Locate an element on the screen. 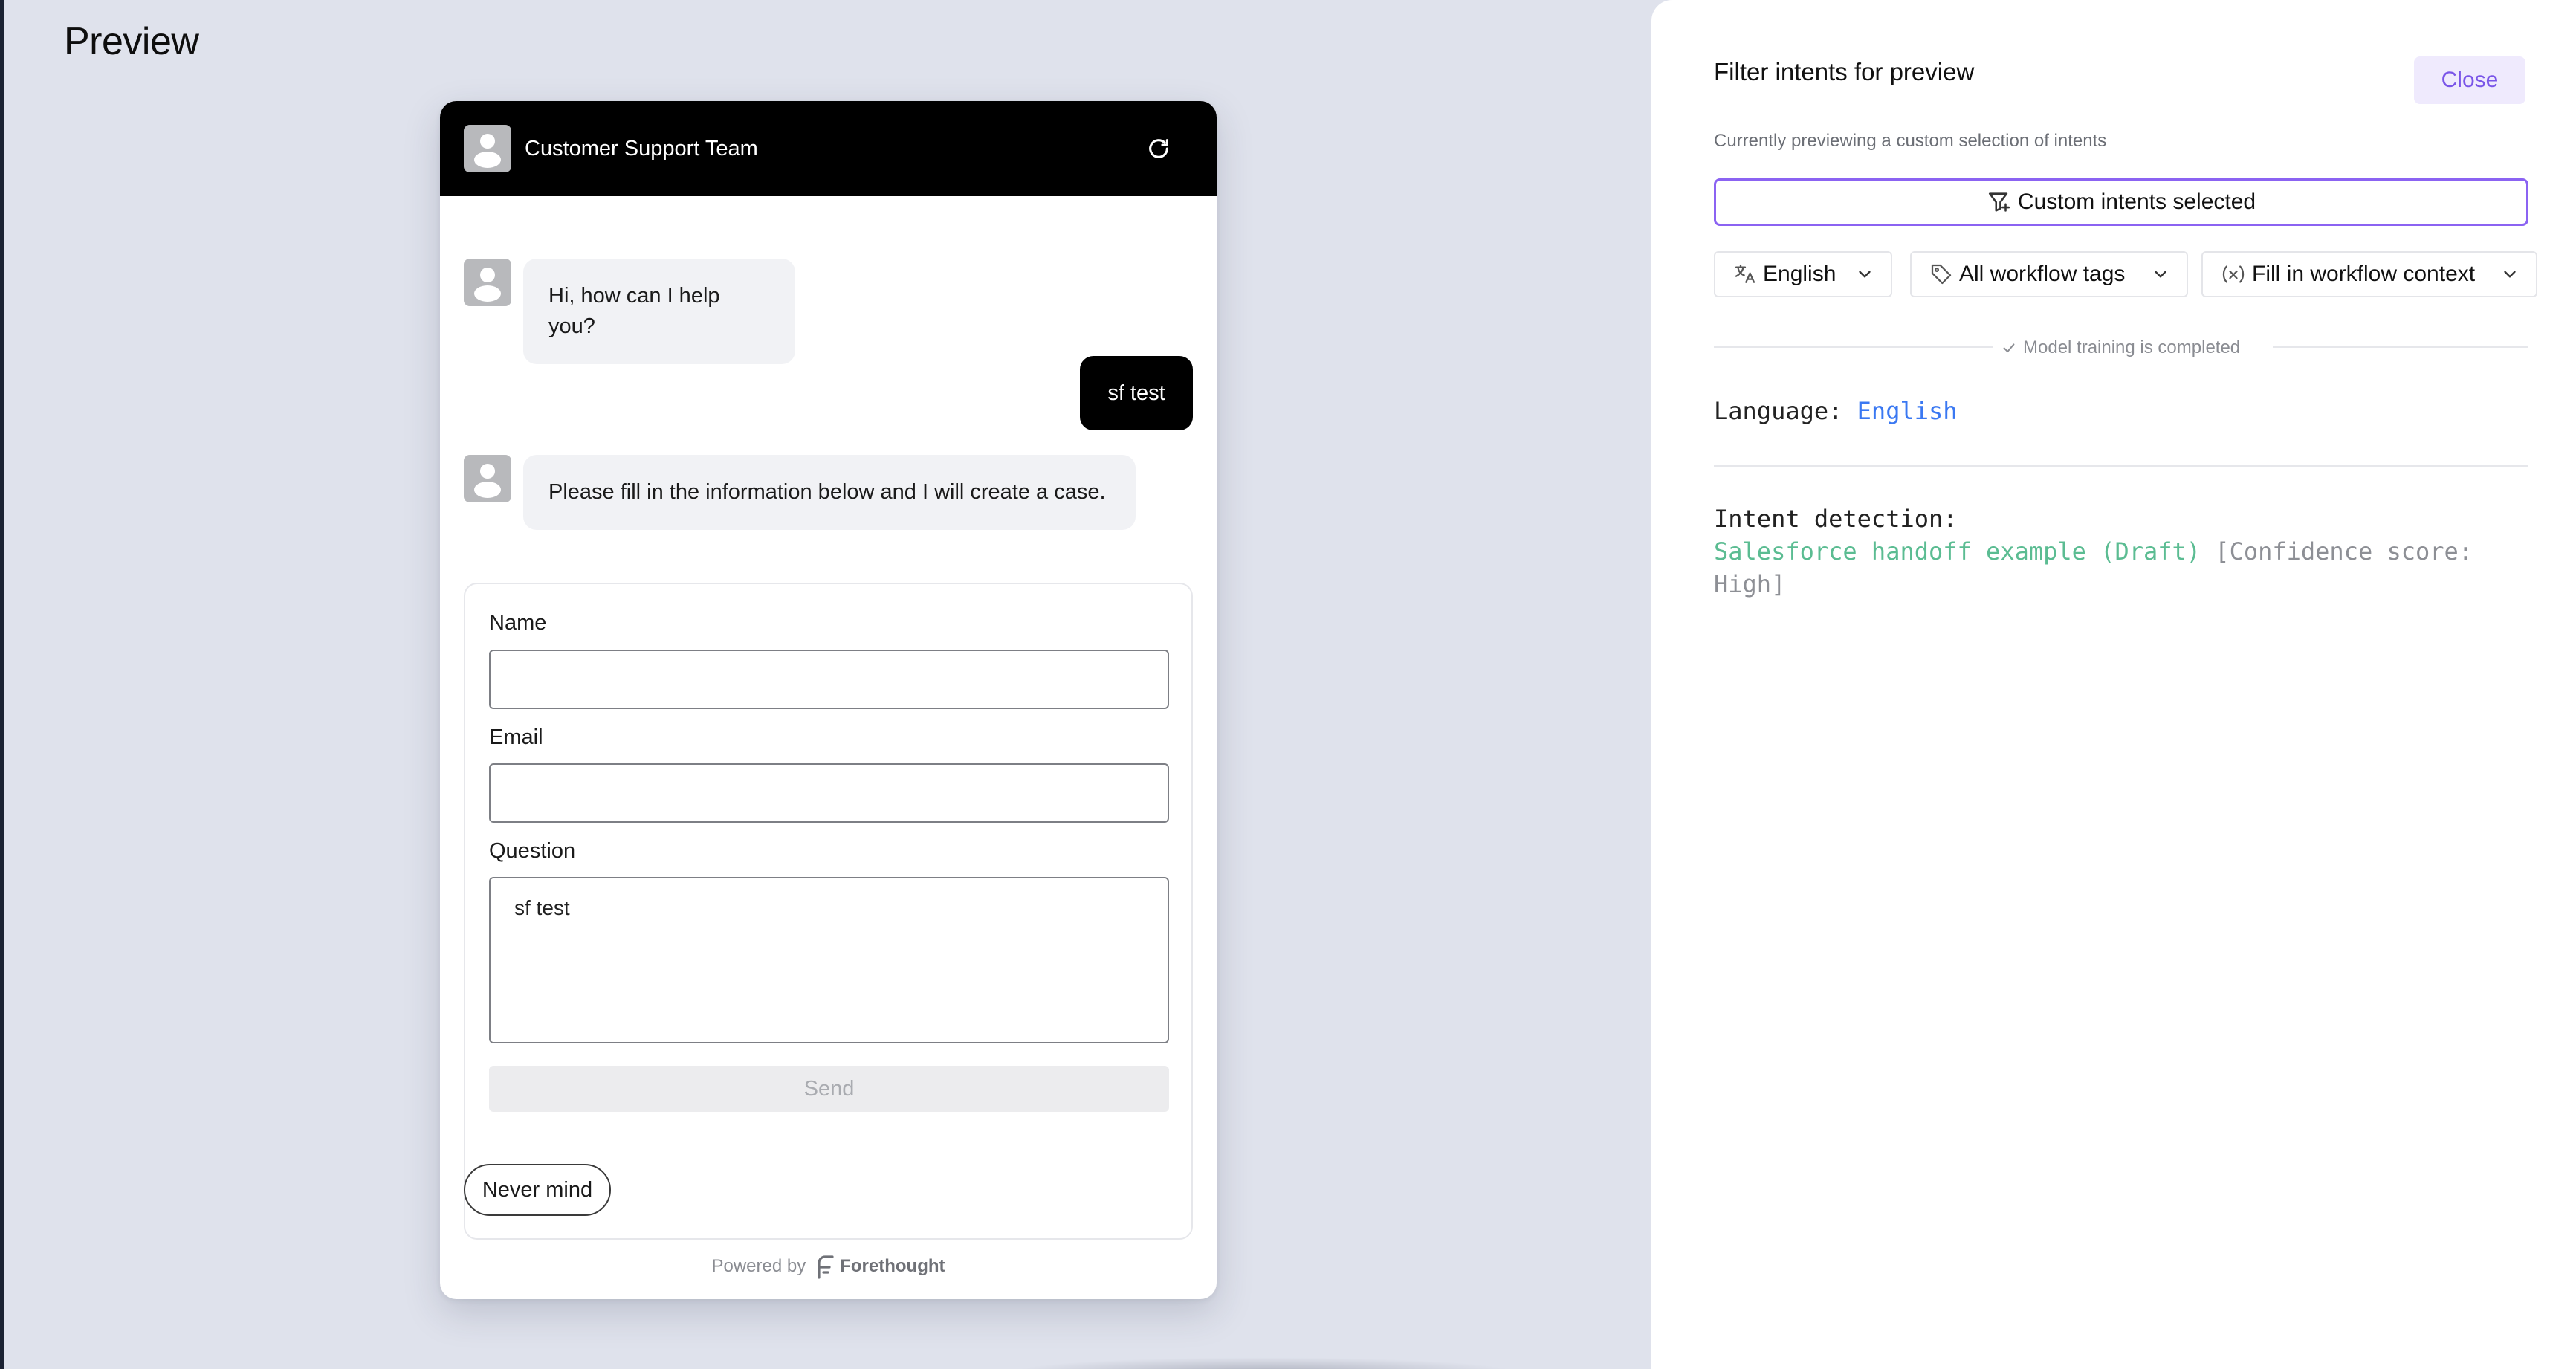 This screenshot has width=2576, height=1369. refresh-icon is located at coordinates (1158, 148).